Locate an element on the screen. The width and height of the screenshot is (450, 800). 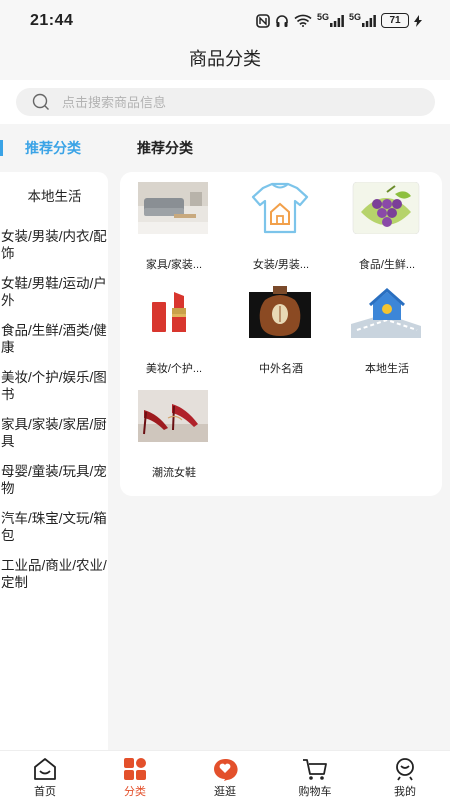
category-item-liquor: 中外名酒 is located at coordinates (281, 326).